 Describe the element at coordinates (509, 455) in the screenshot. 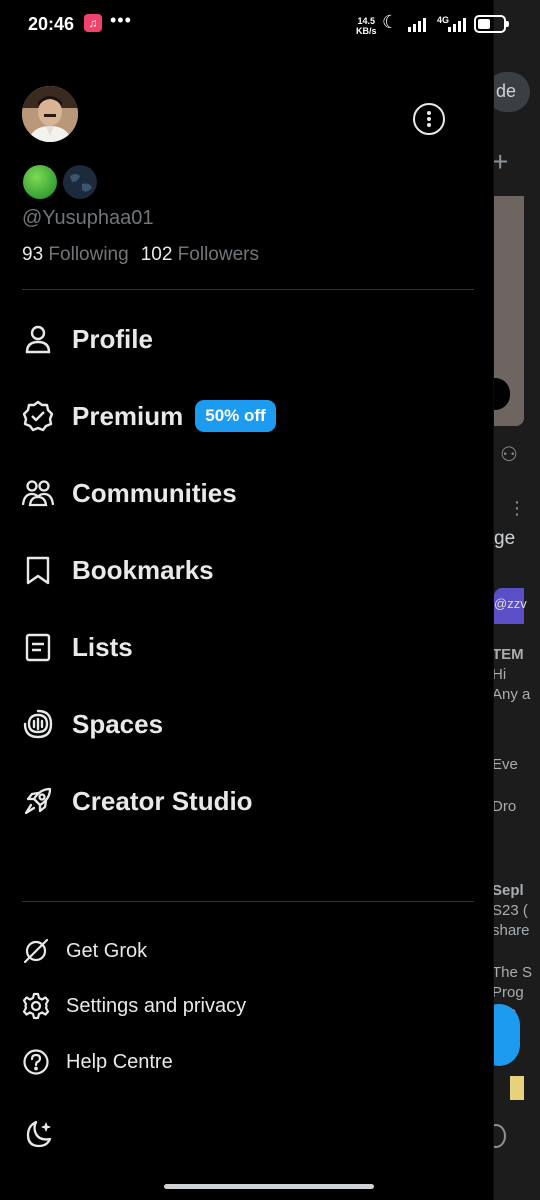

I see `background-share-icon: ⚇` at that location.